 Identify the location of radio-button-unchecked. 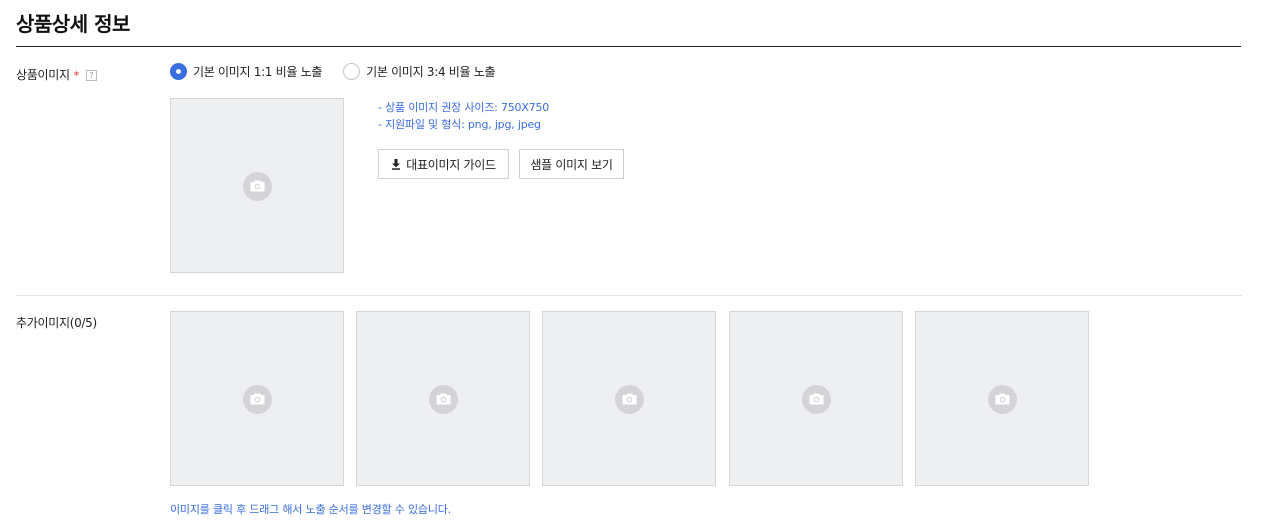
(352, 71).